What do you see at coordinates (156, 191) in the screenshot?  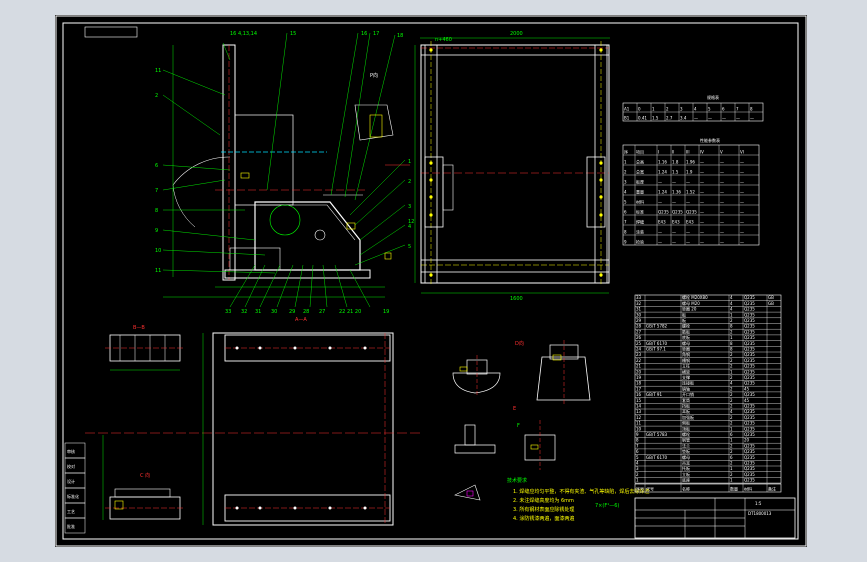 I see `callout-left-4: 7` at bounding box center [156, 191].